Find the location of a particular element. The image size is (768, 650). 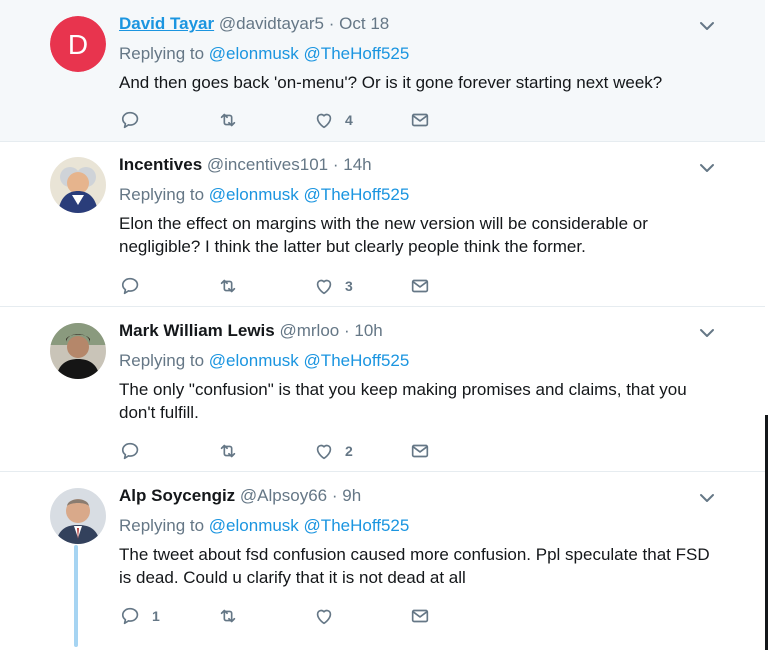

avatar-letter-icon: D is located at coordinates (78, 44).